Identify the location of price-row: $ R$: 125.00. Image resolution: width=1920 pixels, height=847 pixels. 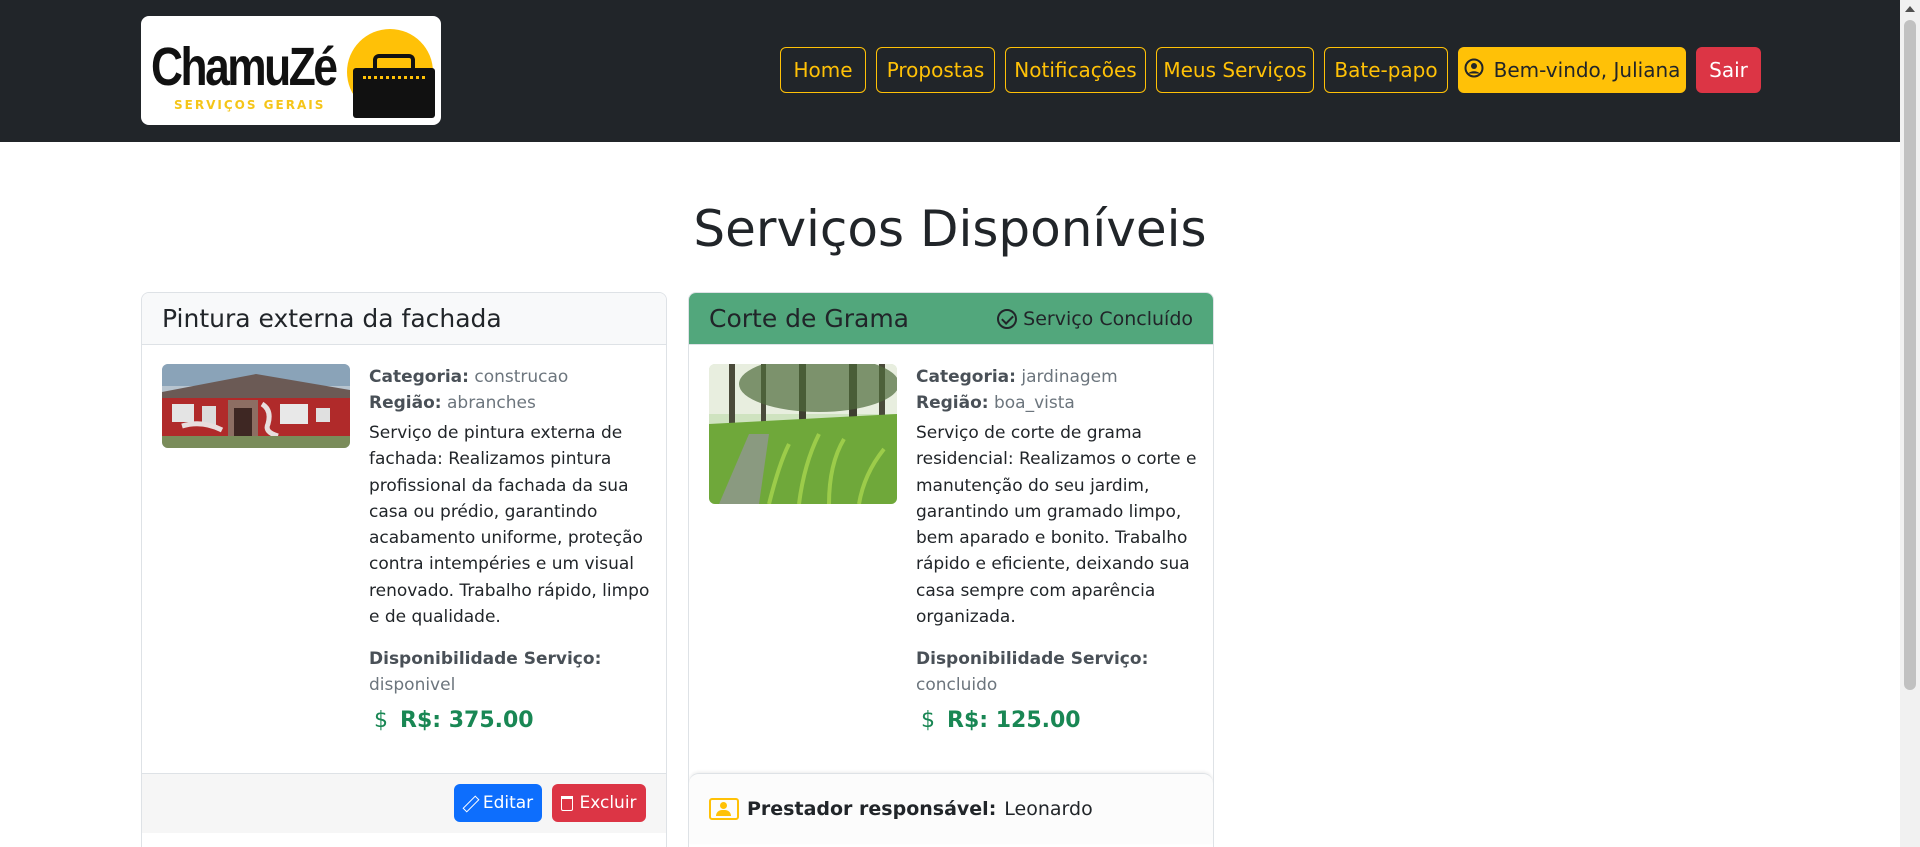
(1058, 720).